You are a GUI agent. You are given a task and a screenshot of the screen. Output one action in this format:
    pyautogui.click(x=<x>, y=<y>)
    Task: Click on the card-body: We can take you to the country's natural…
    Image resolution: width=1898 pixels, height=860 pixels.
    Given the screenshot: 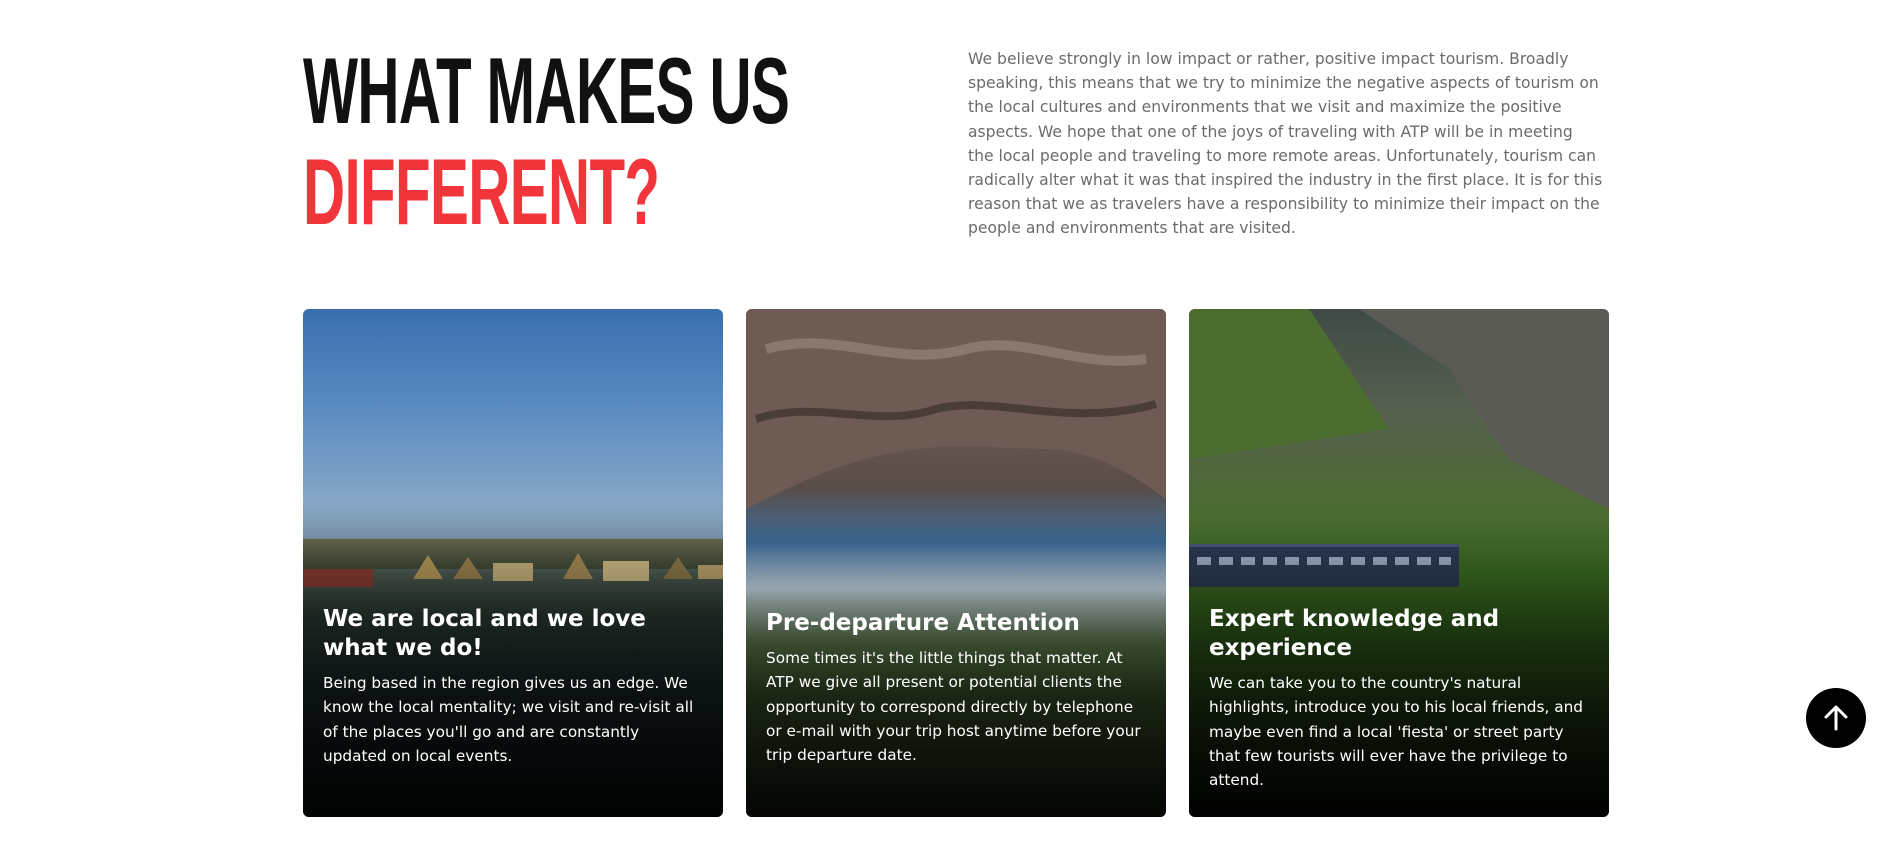 What is the action you would take?
    pyautogui.click(x=1396, y=732)
    